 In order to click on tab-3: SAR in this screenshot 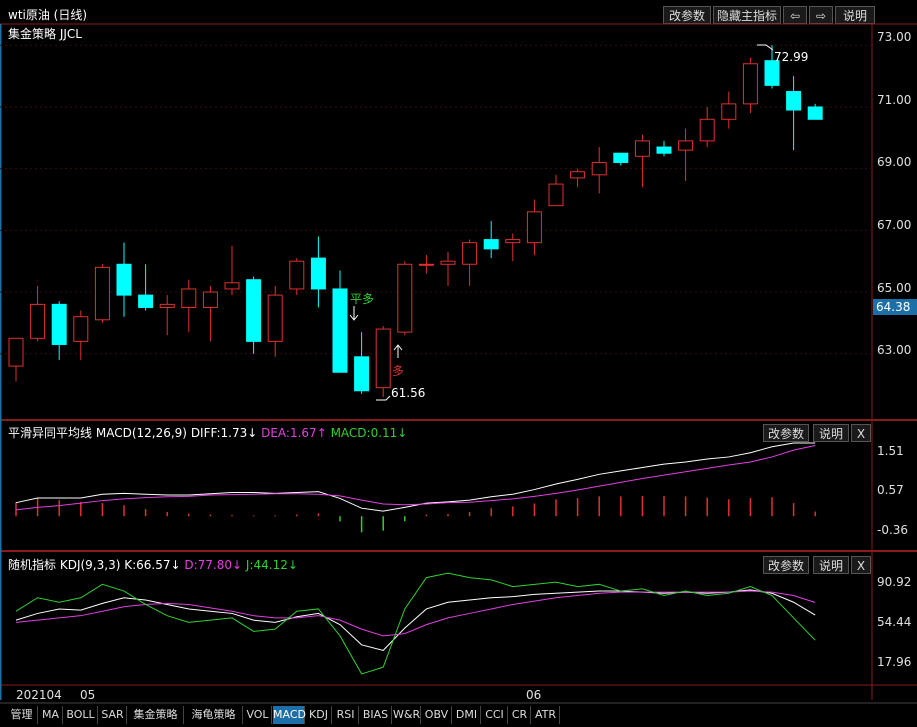, I will do `click(113, 715)`.